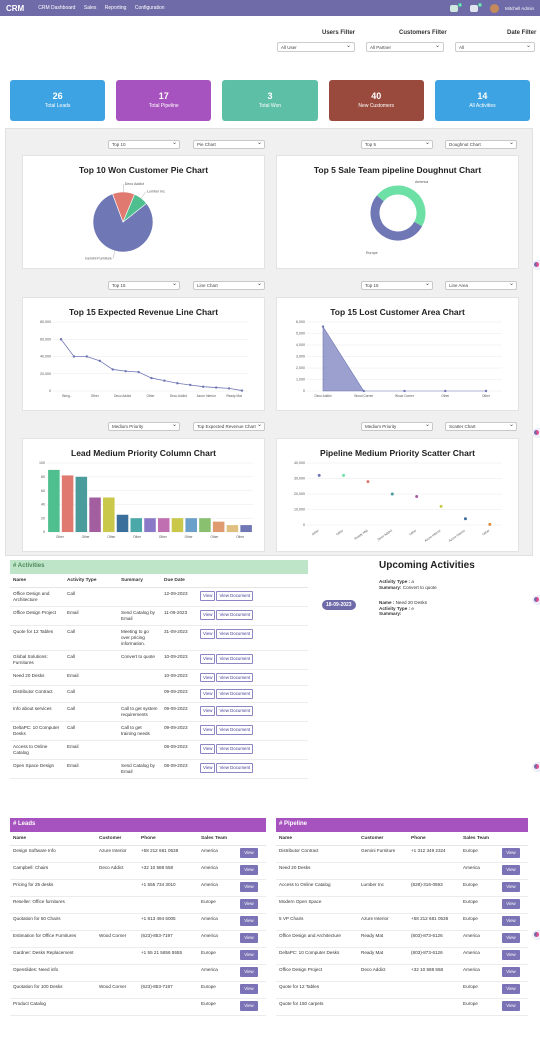 This screenshot has width=540, height=1040. Describe the element at coordinates (144, 426) in the screenshot. I see `column-priority-select: Medium Priority` at that location.